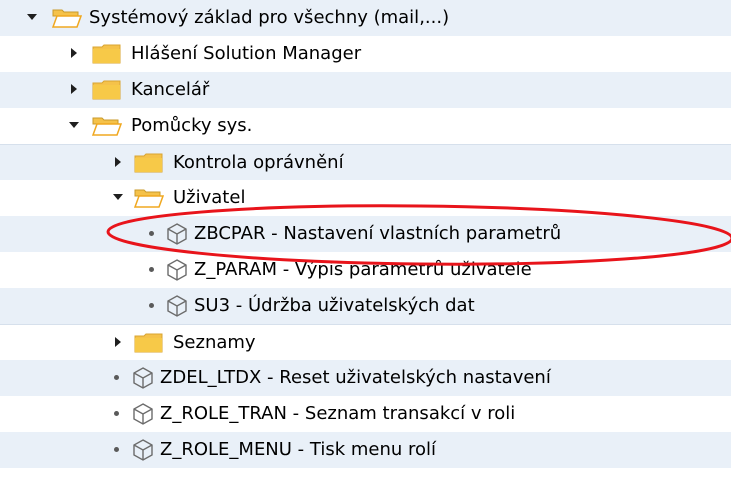 This screenshot has width=731, height=495. I want to click on tree-node-label: Z_ROLE_TRAN - Seznam transakcí v roli, so click(338, 413).